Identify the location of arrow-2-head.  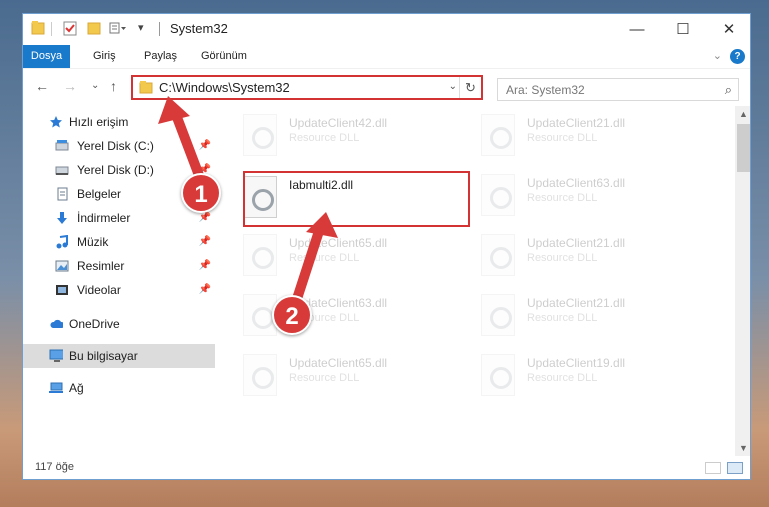
(322, 225).